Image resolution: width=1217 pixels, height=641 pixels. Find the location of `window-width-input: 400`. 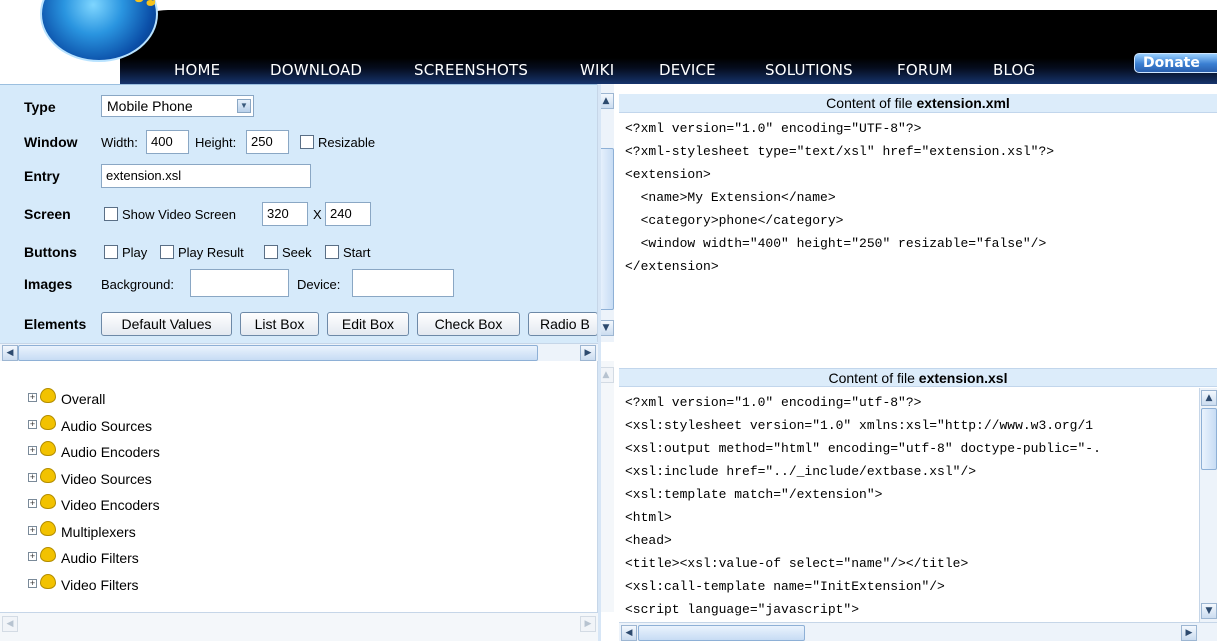

window-width-input: 400 is located at coordinates (167, 142).